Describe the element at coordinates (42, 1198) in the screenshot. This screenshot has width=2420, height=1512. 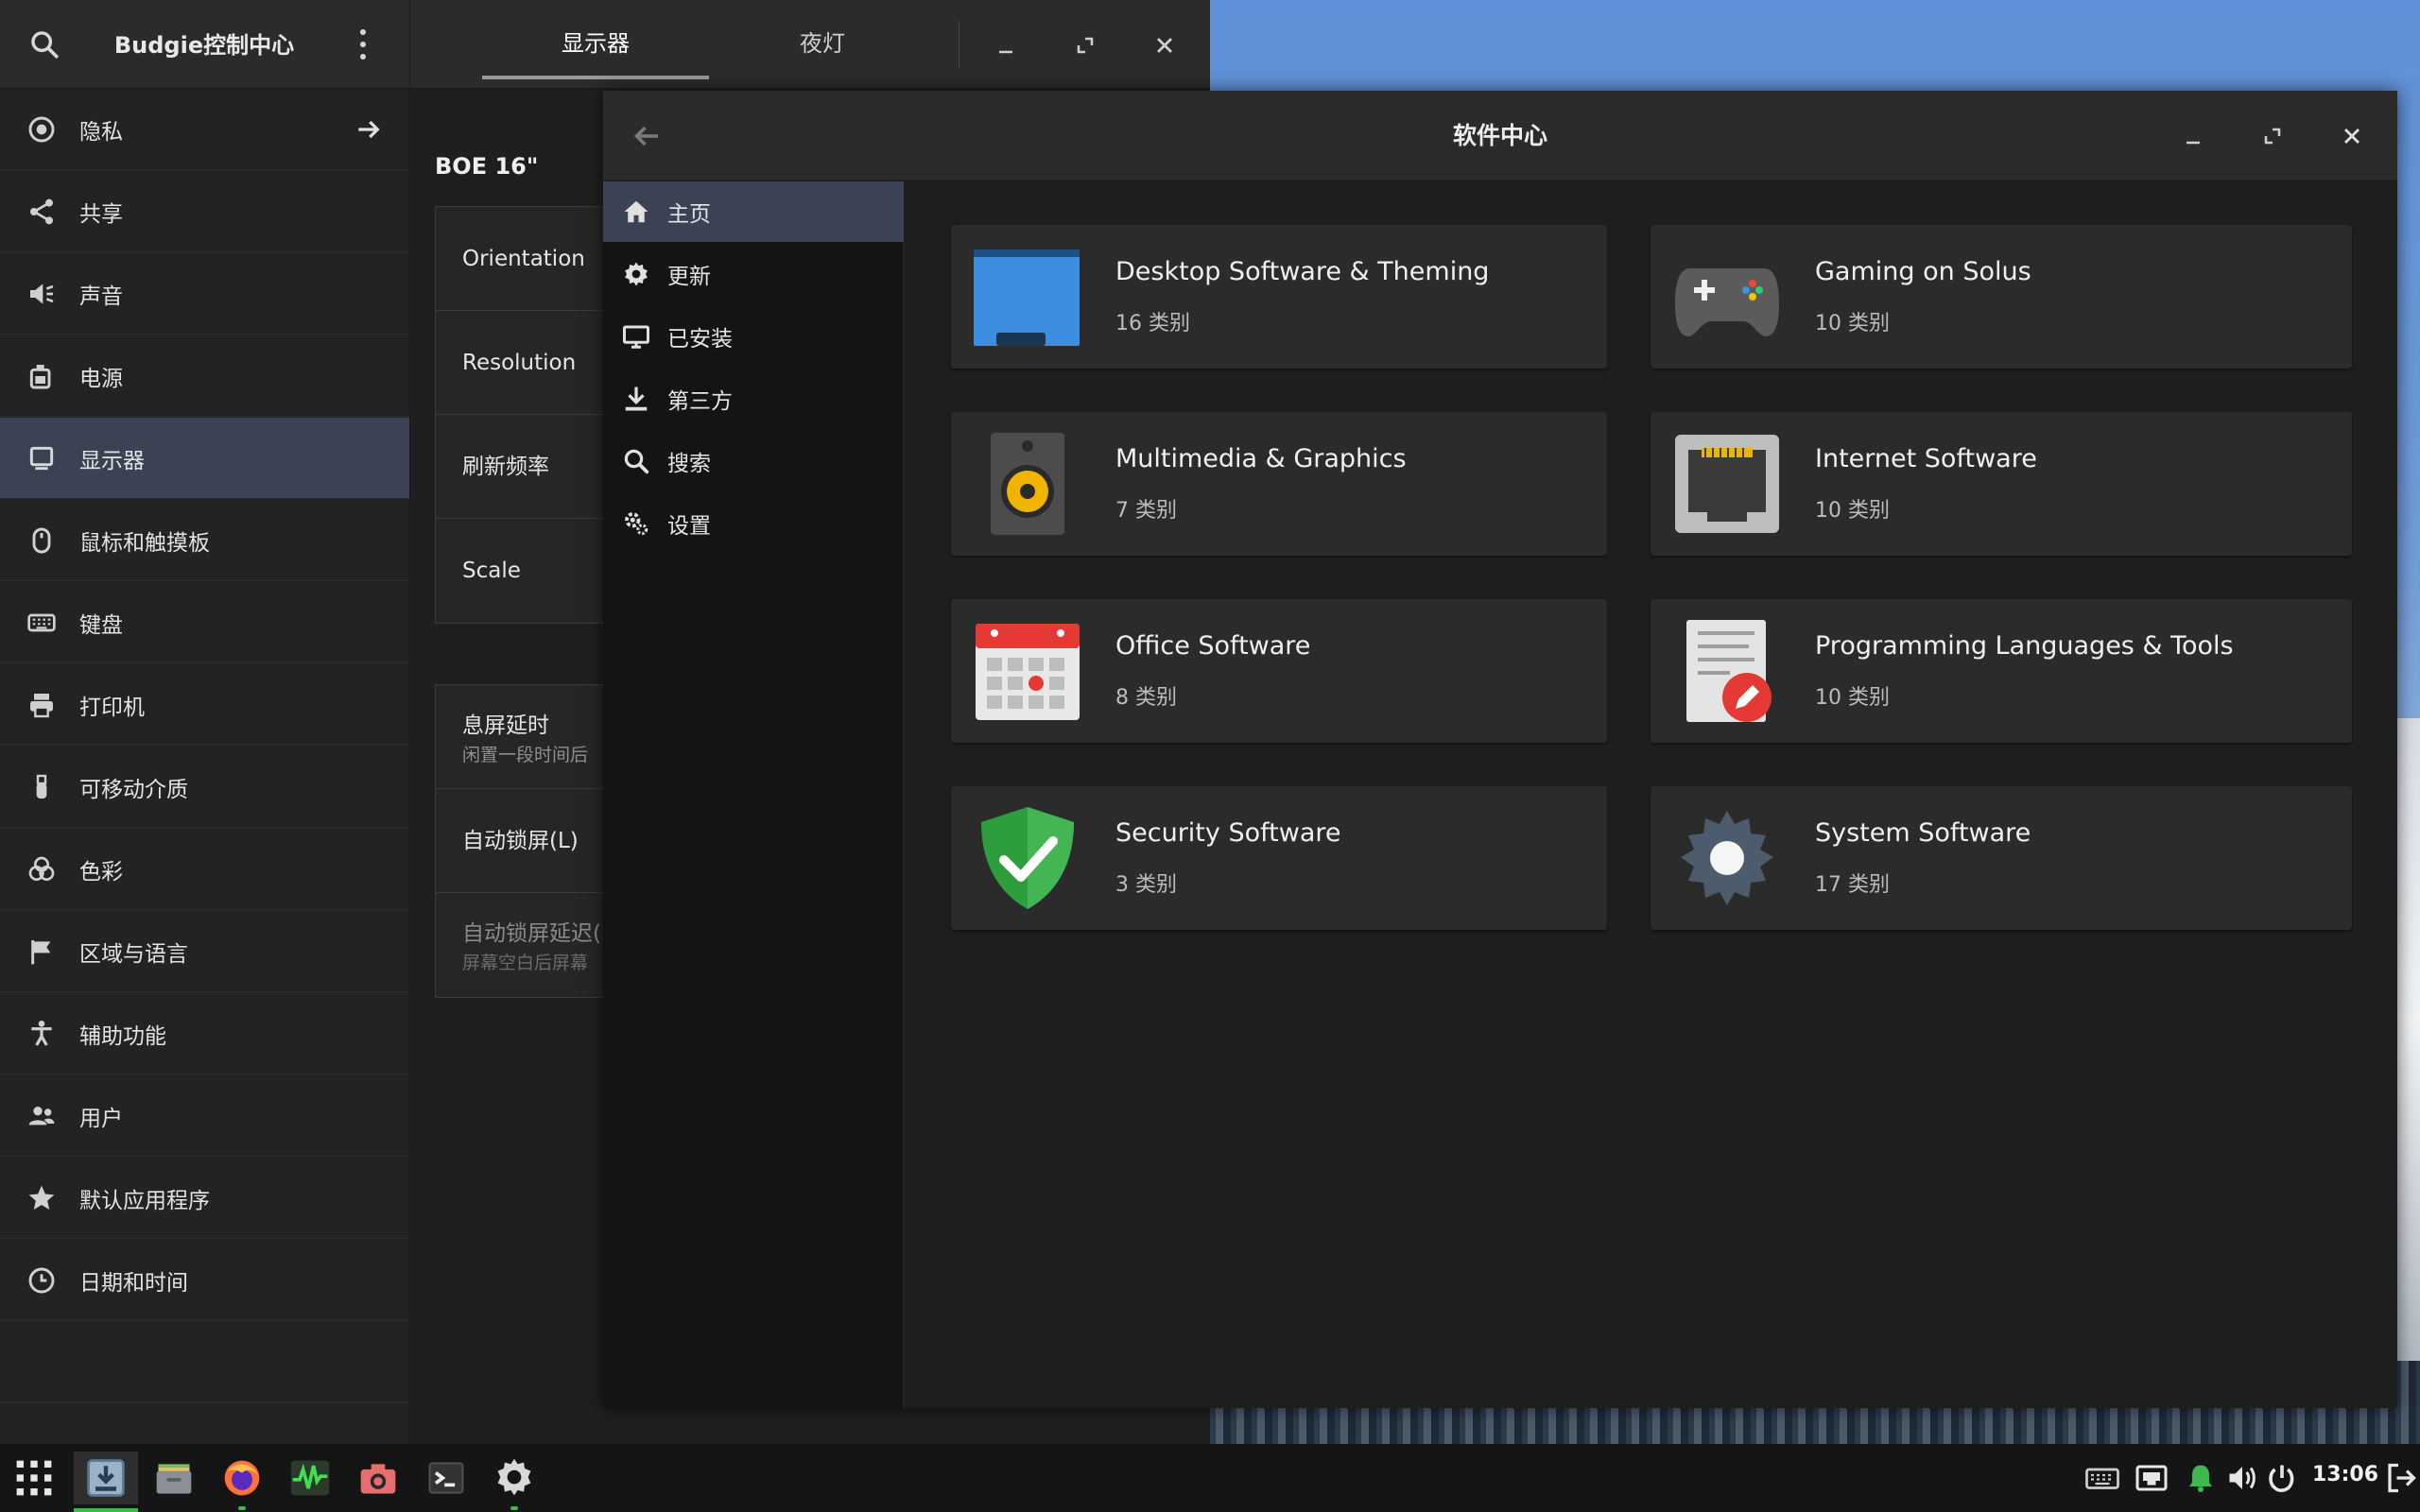
I see `star-icon` at that location.